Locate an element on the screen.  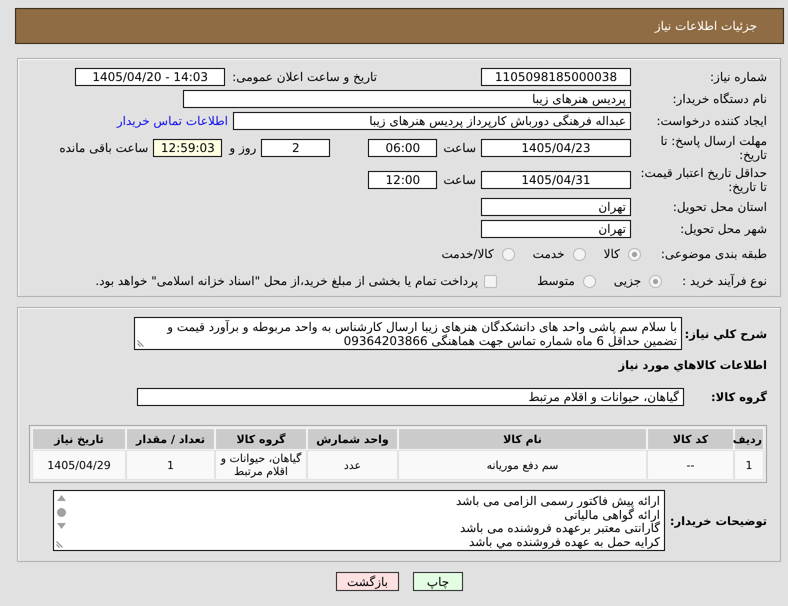
option-label: کالا is located at coordinates (612, 254).